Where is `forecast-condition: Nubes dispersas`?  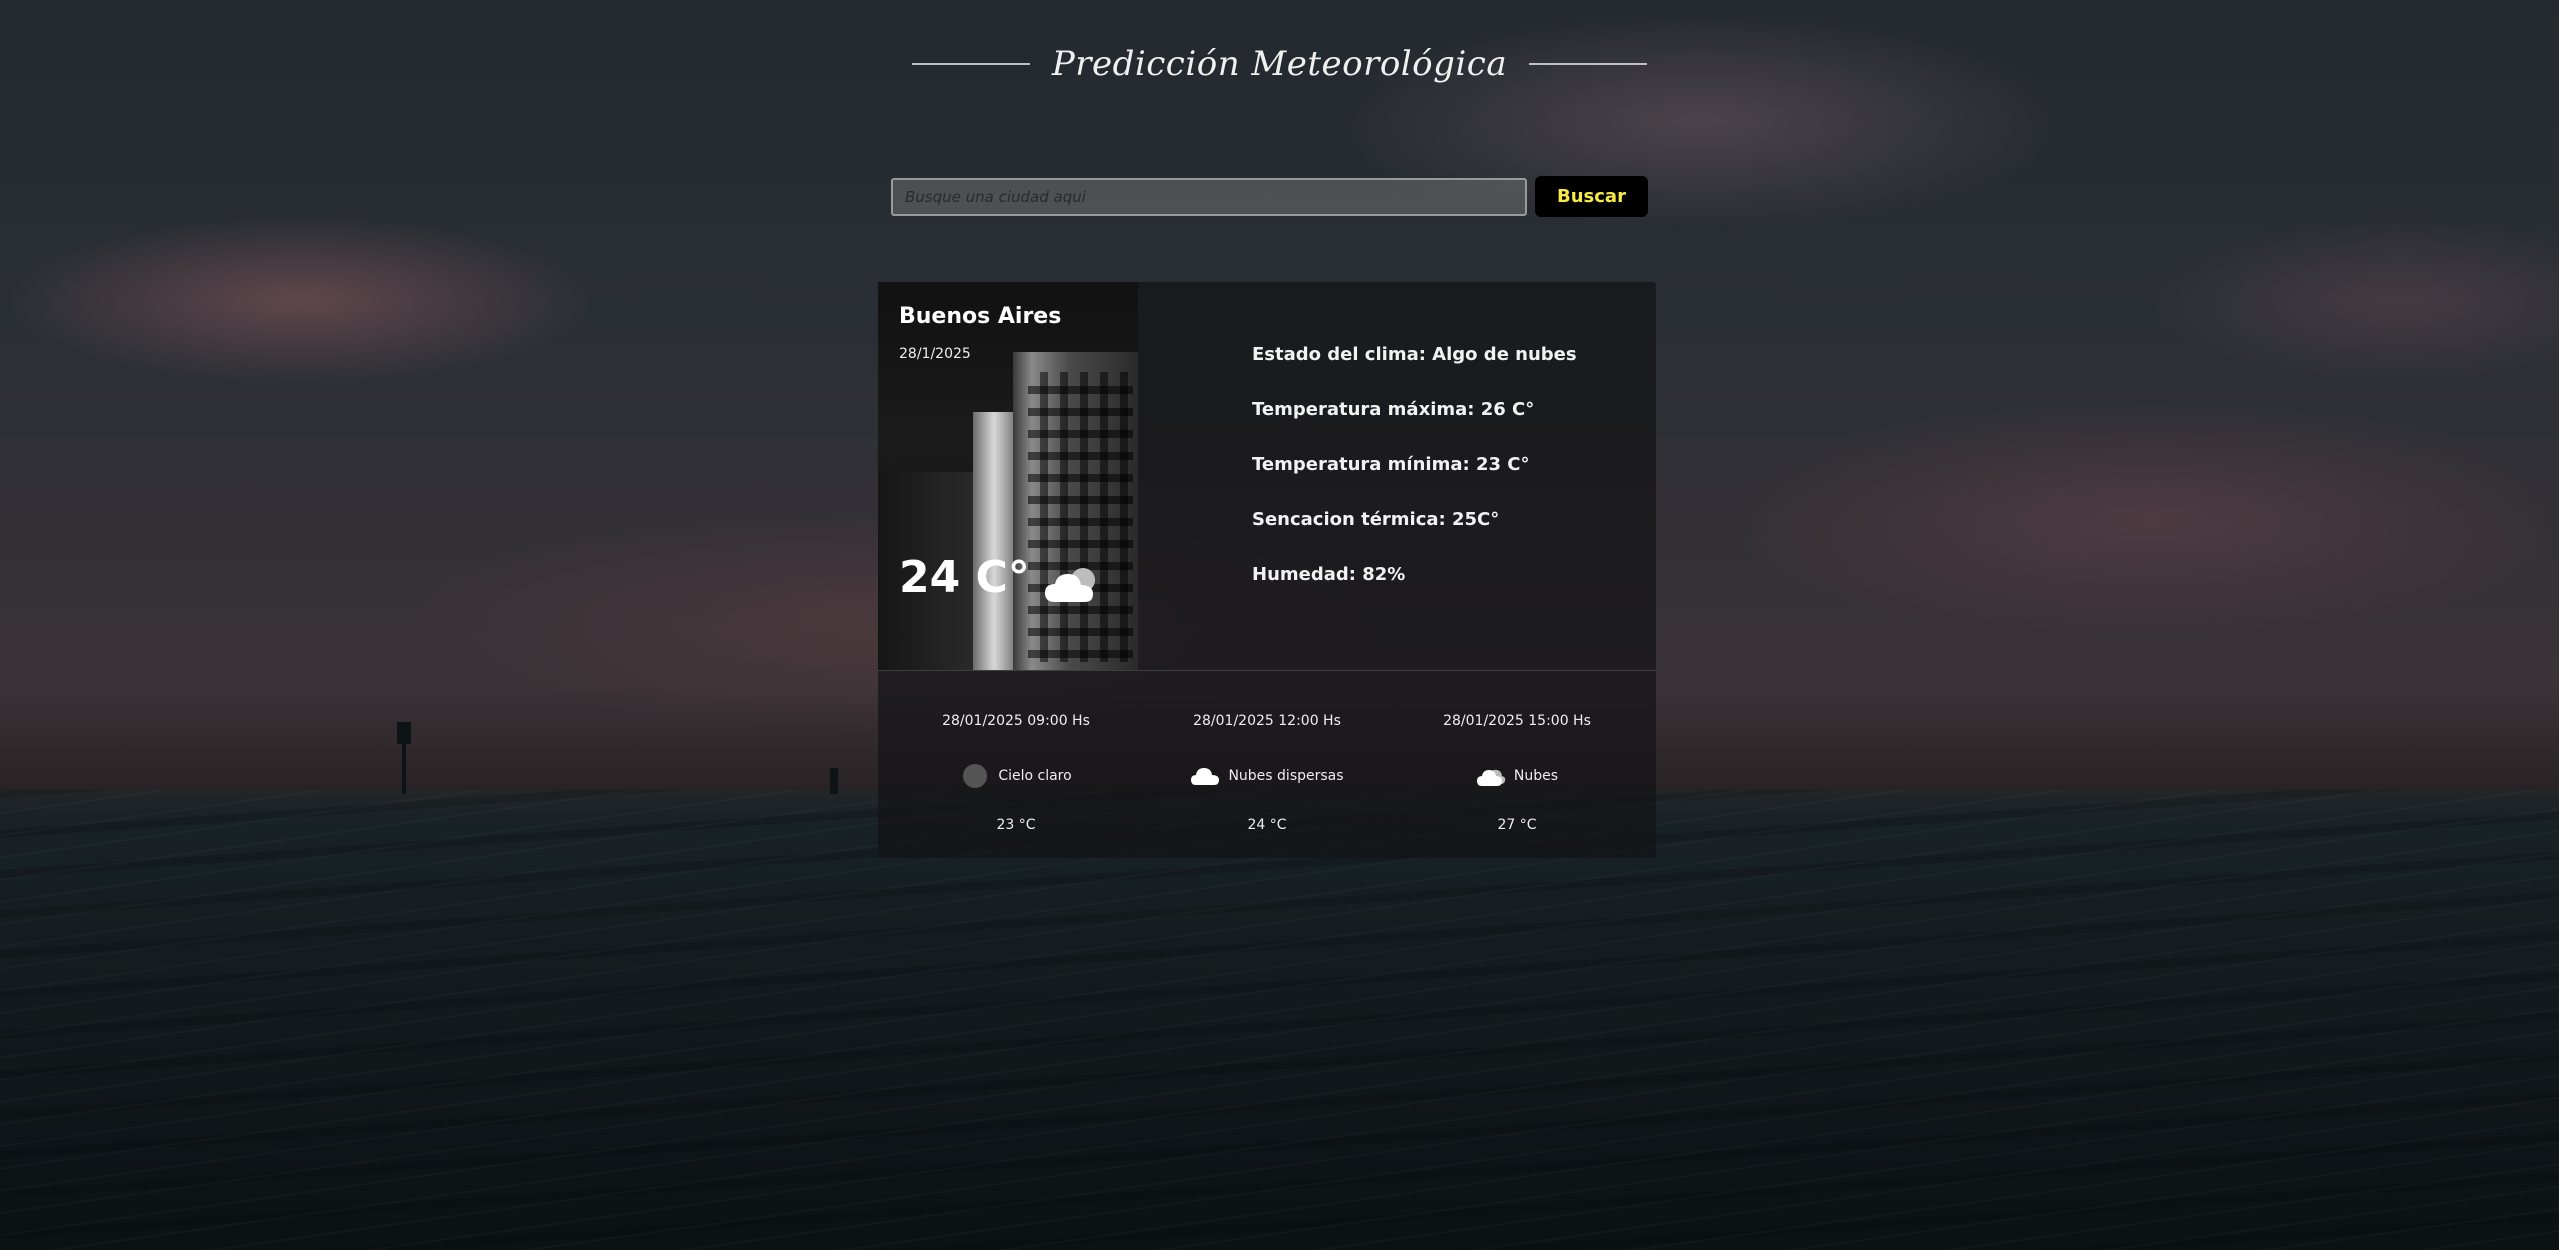
forecast-condition: Nubes dispersas is located at coordinates (1267, 776).